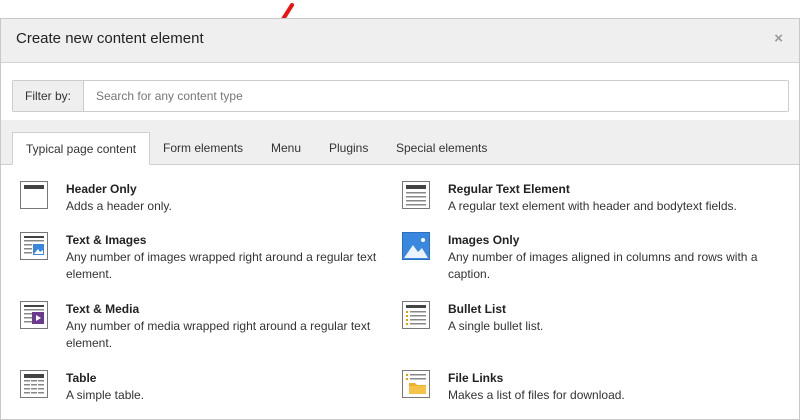 The width and height of the screenshot is (800, 420). I want to click on item-description: A simple table., so click(105, 395).